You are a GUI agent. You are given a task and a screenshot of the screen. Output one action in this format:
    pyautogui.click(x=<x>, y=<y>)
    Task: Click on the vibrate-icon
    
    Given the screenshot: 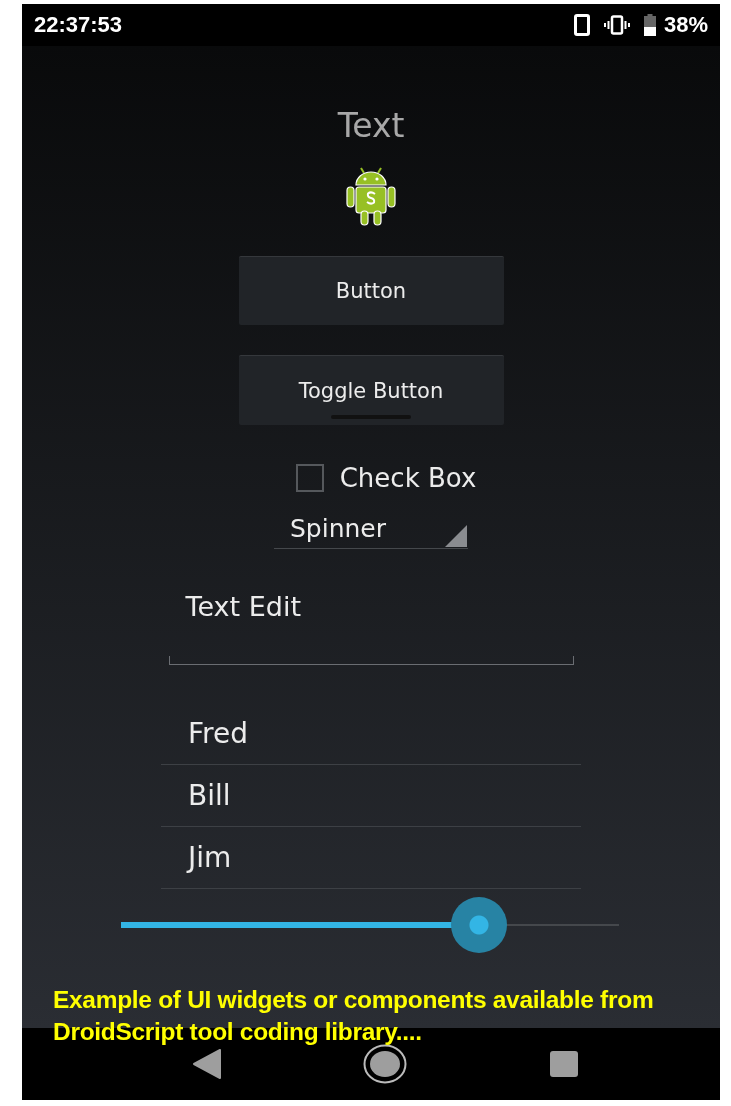 What is the action you would take?
    pyautogui.click(x=616, y=25)
    